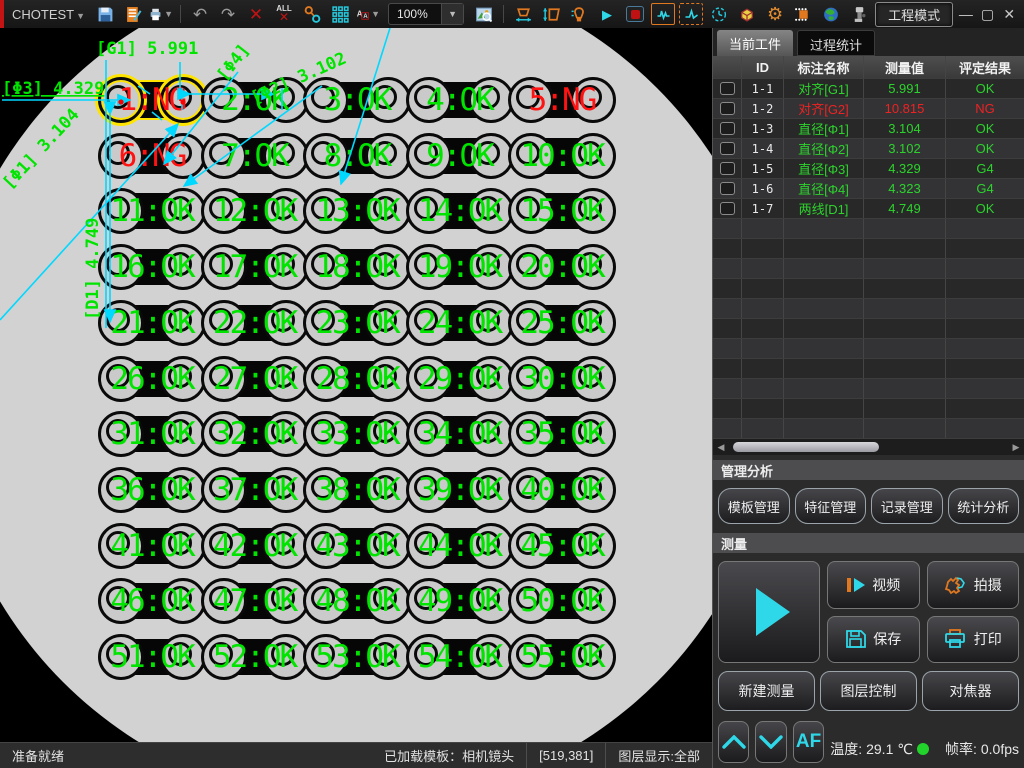  Describe the element at coordinates (579, 14) in the screenshot. I see `light-source-icon` at that location.